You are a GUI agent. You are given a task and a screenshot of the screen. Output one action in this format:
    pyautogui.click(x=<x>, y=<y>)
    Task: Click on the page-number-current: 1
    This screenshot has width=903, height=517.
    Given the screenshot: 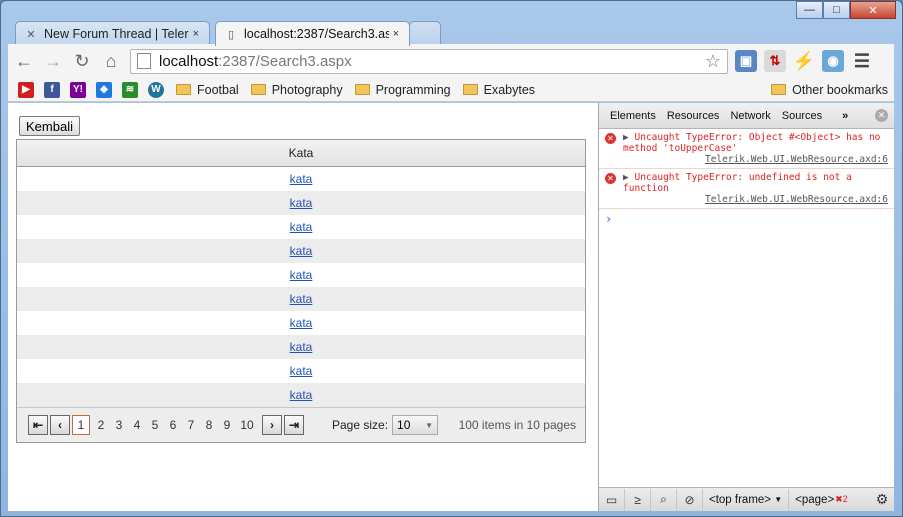 What is the action you would take?
    pyautogui.click(x=81, y=425)
    